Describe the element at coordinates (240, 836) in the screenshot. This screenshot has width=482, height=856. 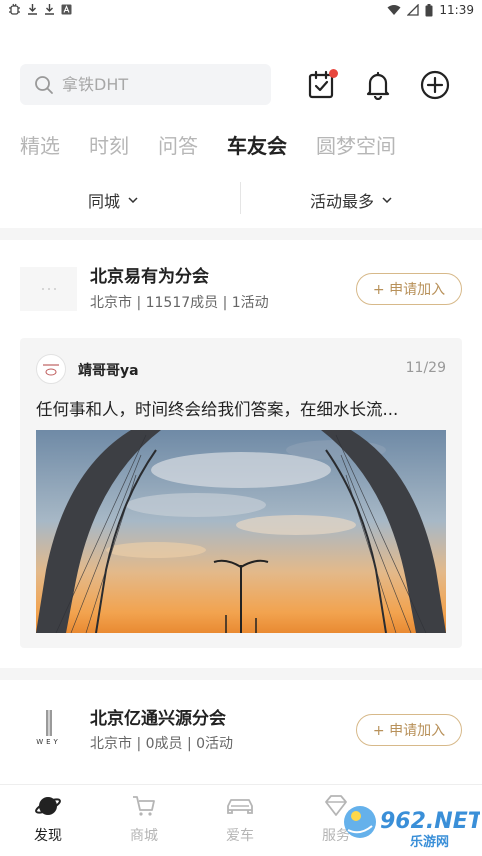
I see `nav-my-car-label: 爱车` at that location.